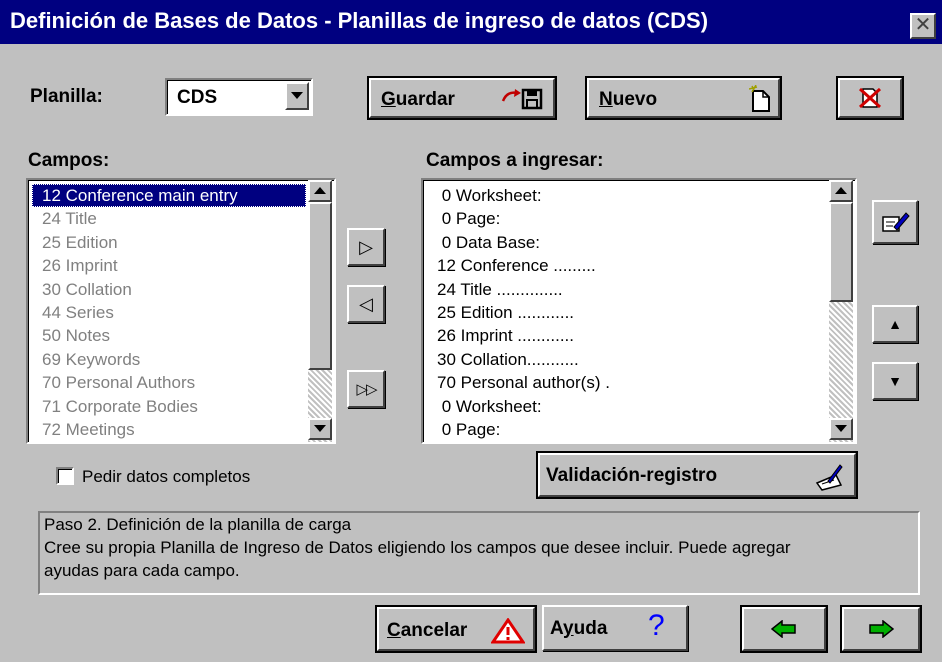 This screenshot has height=662, width=942. I want to click on arrow-back-icon, so click(783, 629).